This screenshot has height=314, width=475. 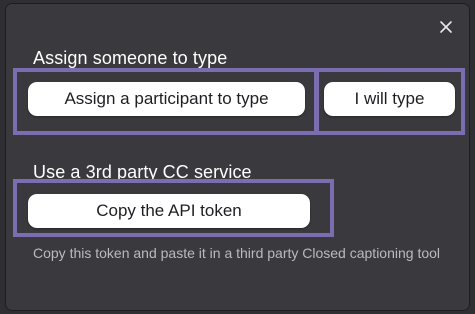 I want to click on copy-api-token-button: Copy the API token, so click(x=169, y=211).